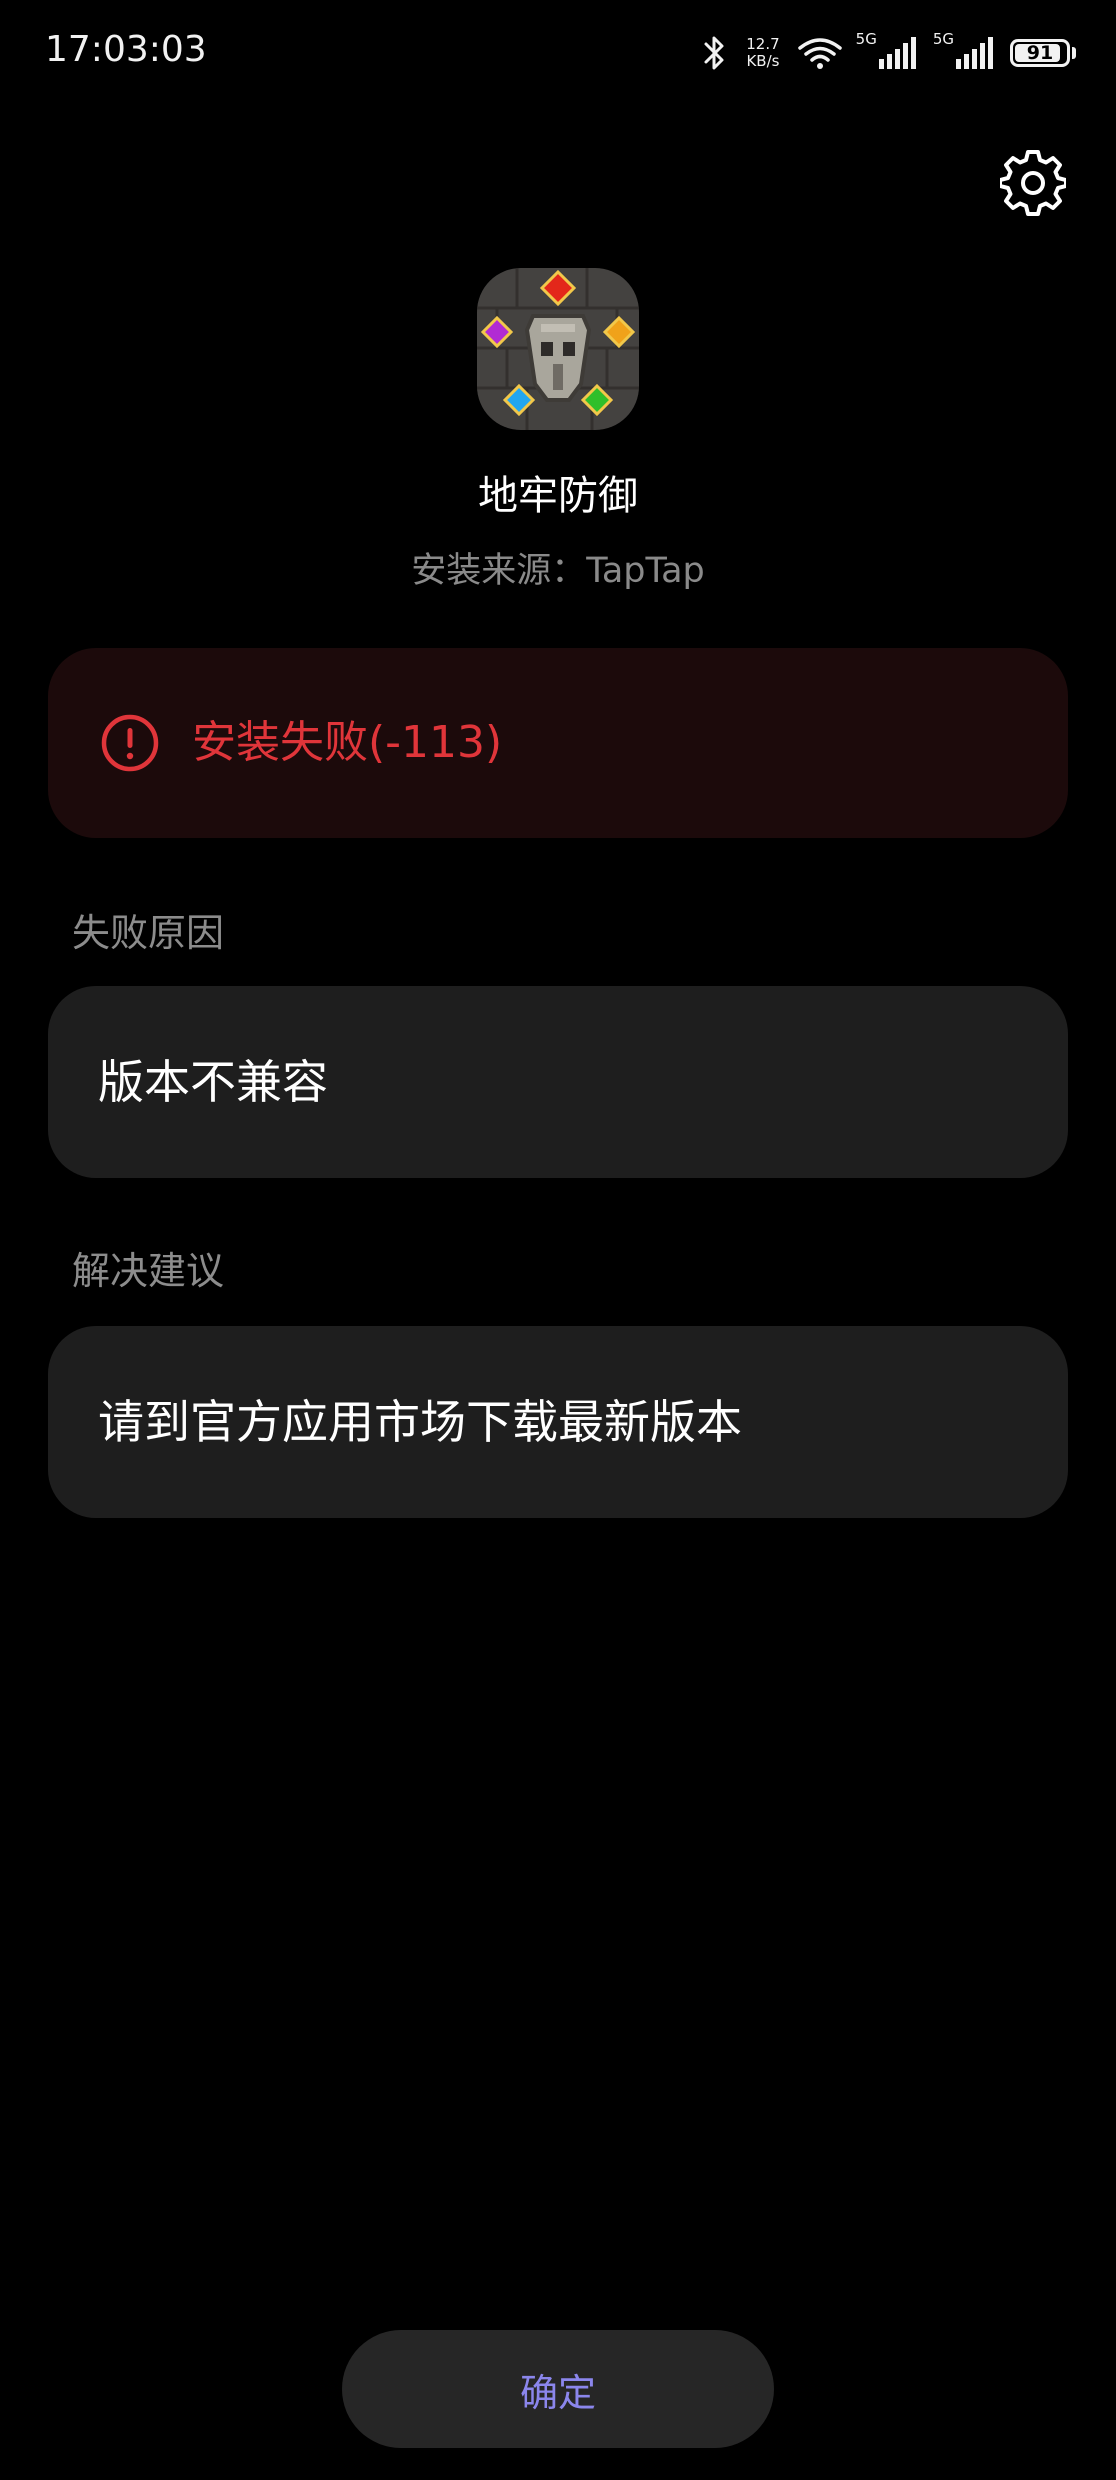 The image size is (1116, 2480). I want to click on network-speed: 12.7 KB/s, so click(762, 53).